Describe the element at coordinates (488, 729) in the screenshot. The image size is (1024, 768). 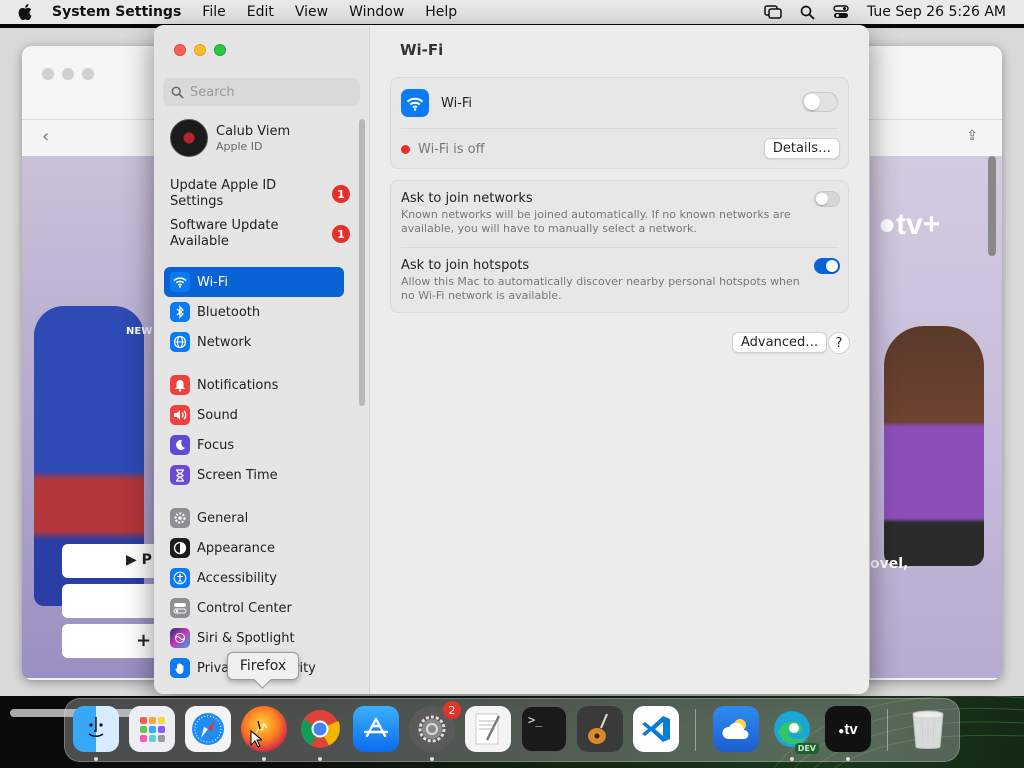
I see `textedit-icon` at that location.